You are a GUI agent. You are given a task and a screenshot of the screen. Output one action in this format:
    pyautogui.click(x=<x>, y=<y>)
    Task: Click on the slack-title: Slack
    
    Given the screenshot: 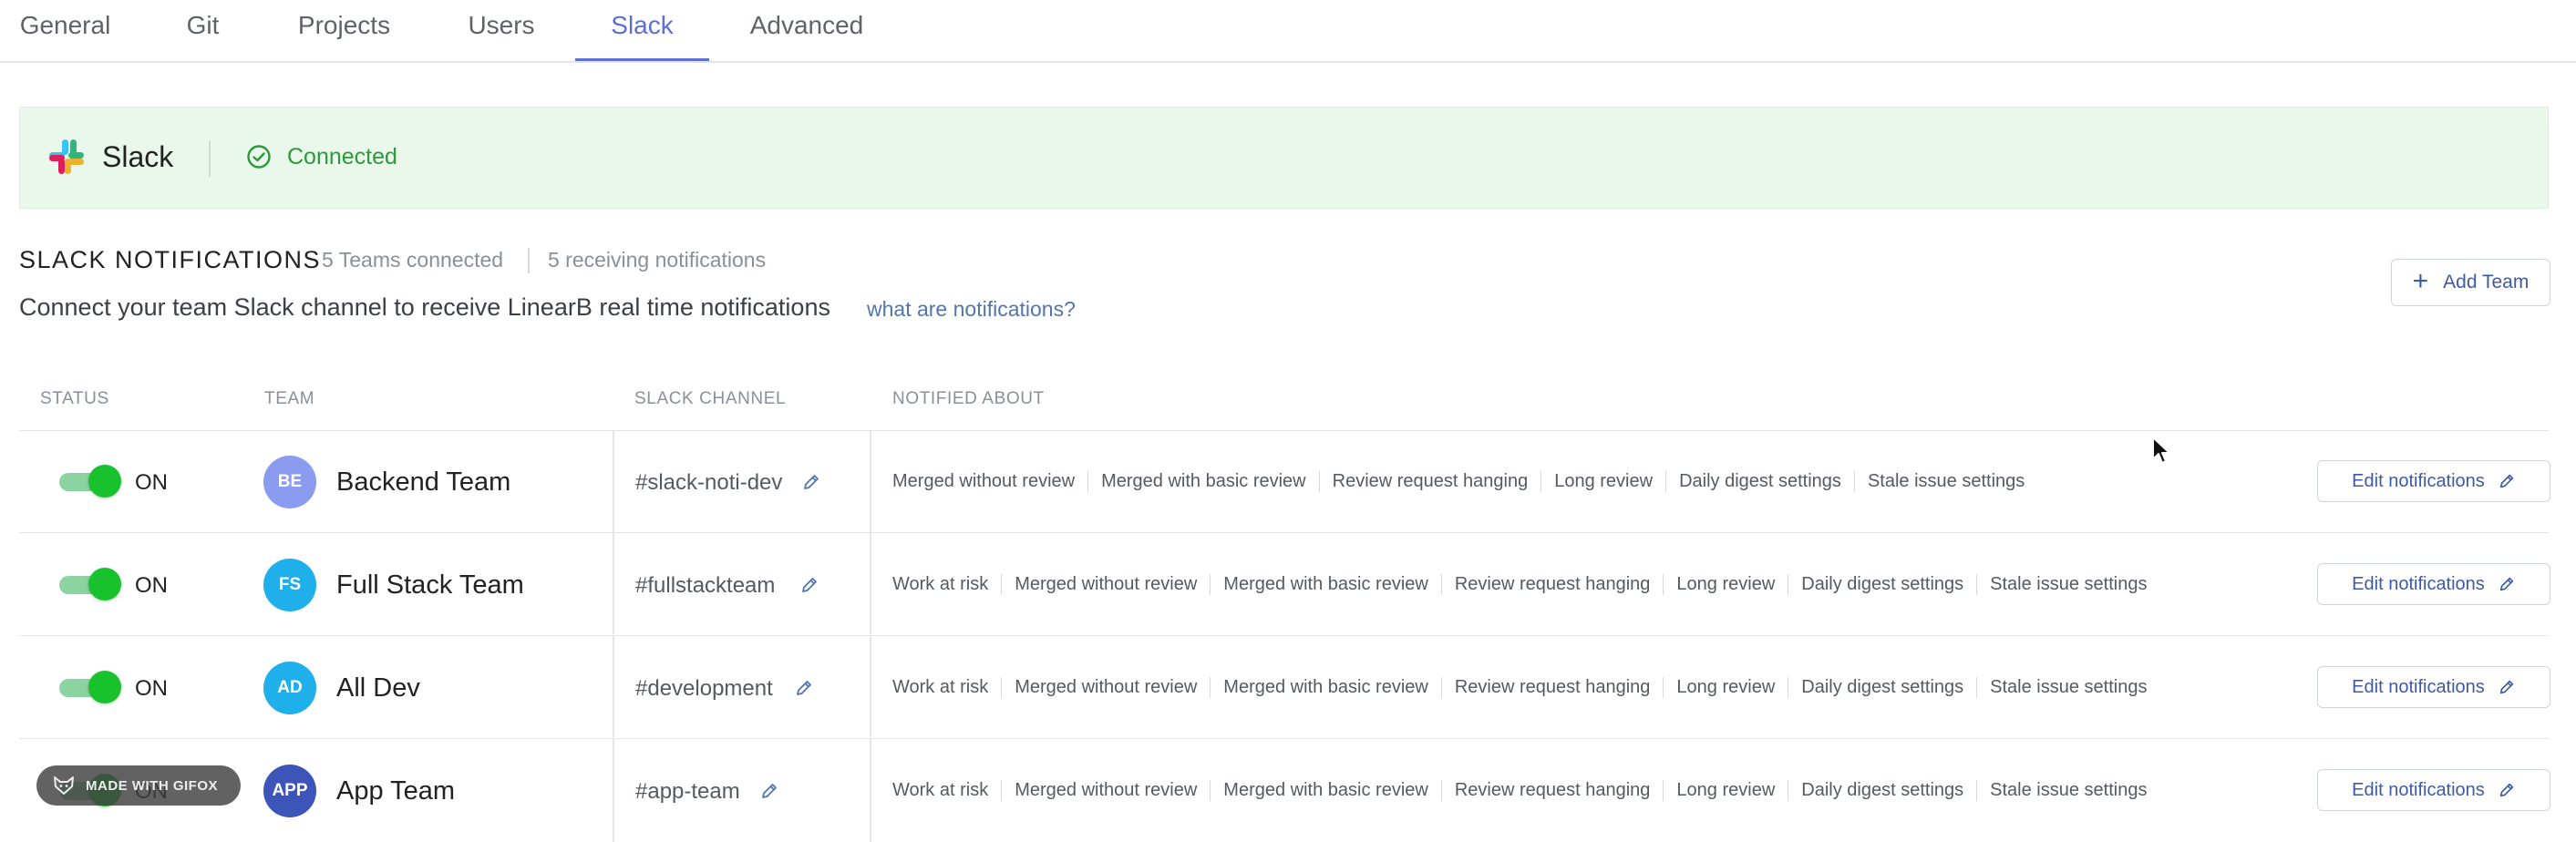 What is the action you would take?
    pyautogui.click(x=138, y=156)
    